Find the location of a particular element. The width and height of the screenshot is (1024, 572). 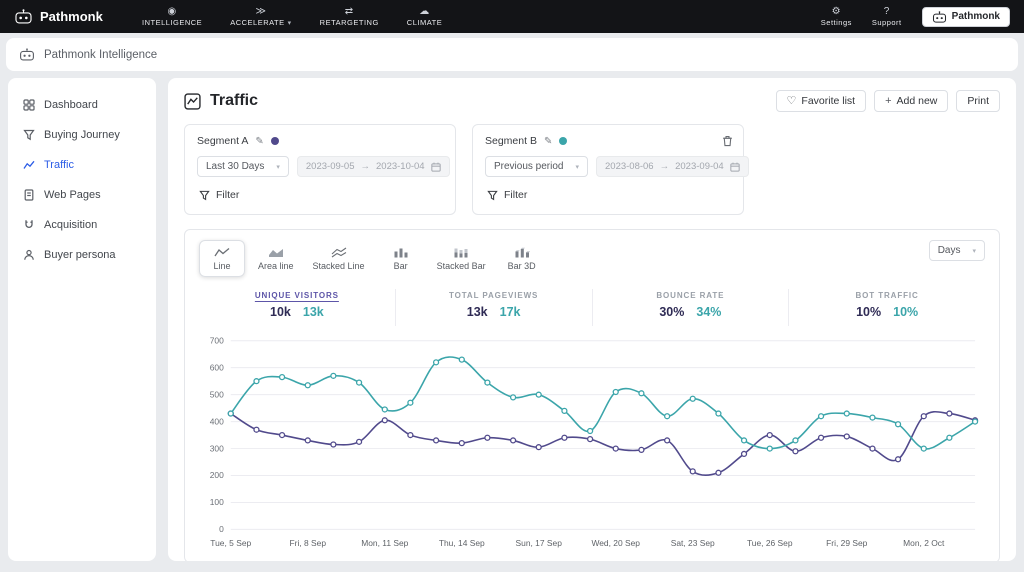

settings-button: ⚙ Settings is located at coordinates (836, 16).